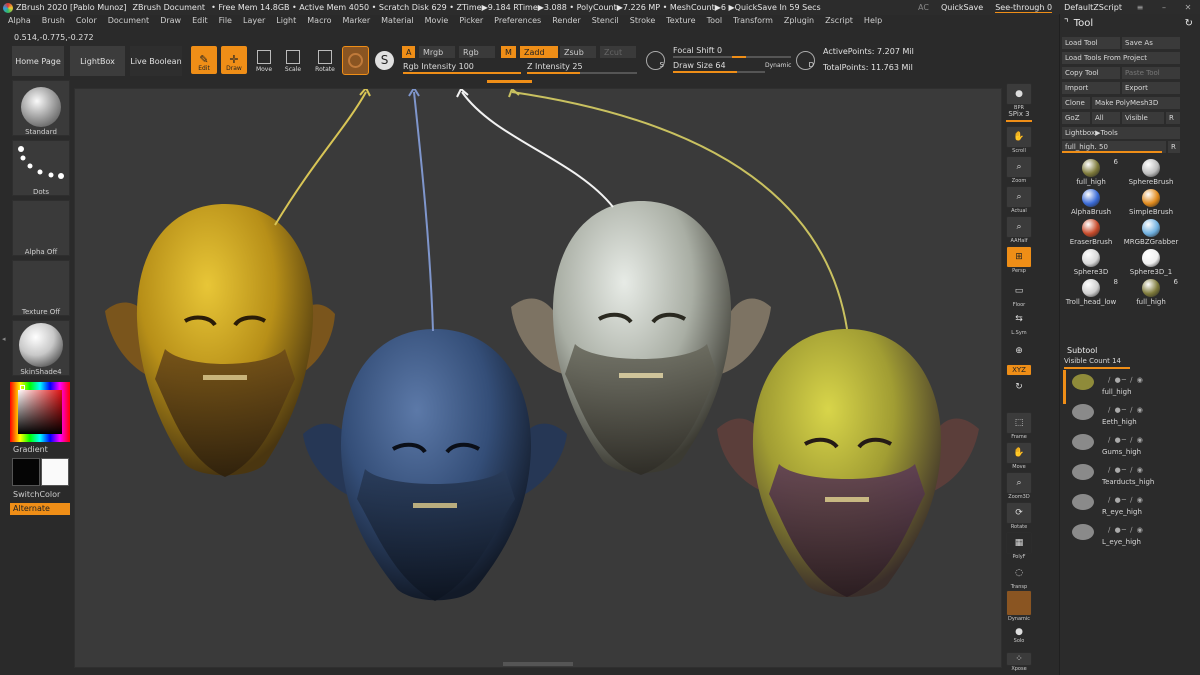 This screenshot has height=675, width=1200. Describe the element at coordinates (1019, 260) in the screenshot. I see `persp-button: ⊞ Persp` at that location.